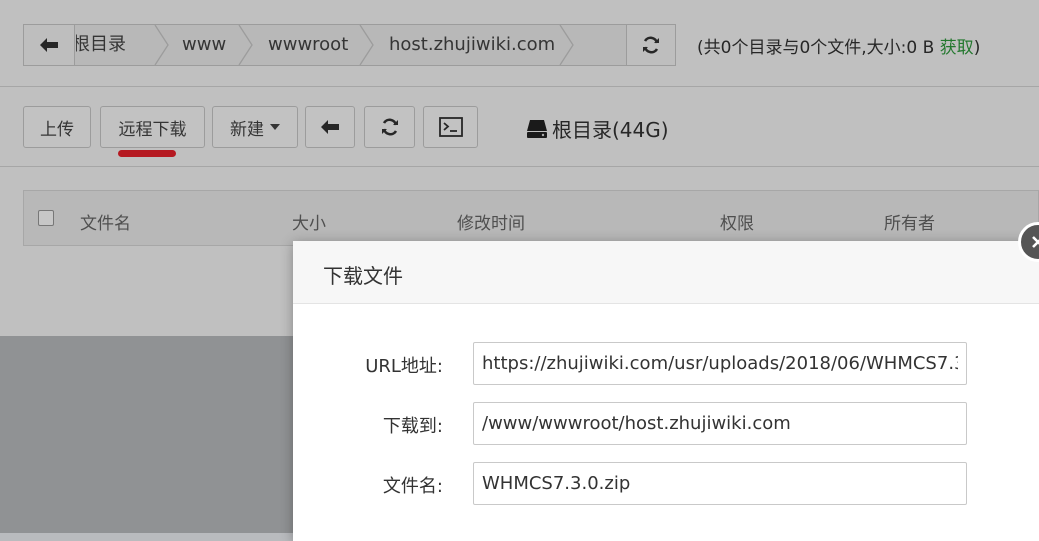 Image resolution: width=1039 pixels, height=541 pixels. I want to click on filename-label: 文件名:, so click(412, 486).